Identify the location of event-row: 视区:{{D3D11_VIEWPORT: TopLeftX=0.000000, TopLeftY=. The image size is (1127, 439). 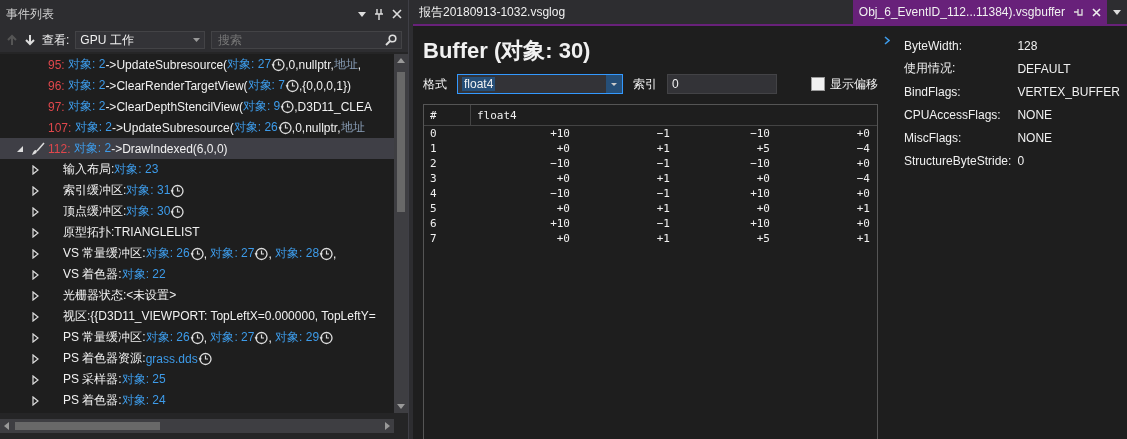
(197, 316).